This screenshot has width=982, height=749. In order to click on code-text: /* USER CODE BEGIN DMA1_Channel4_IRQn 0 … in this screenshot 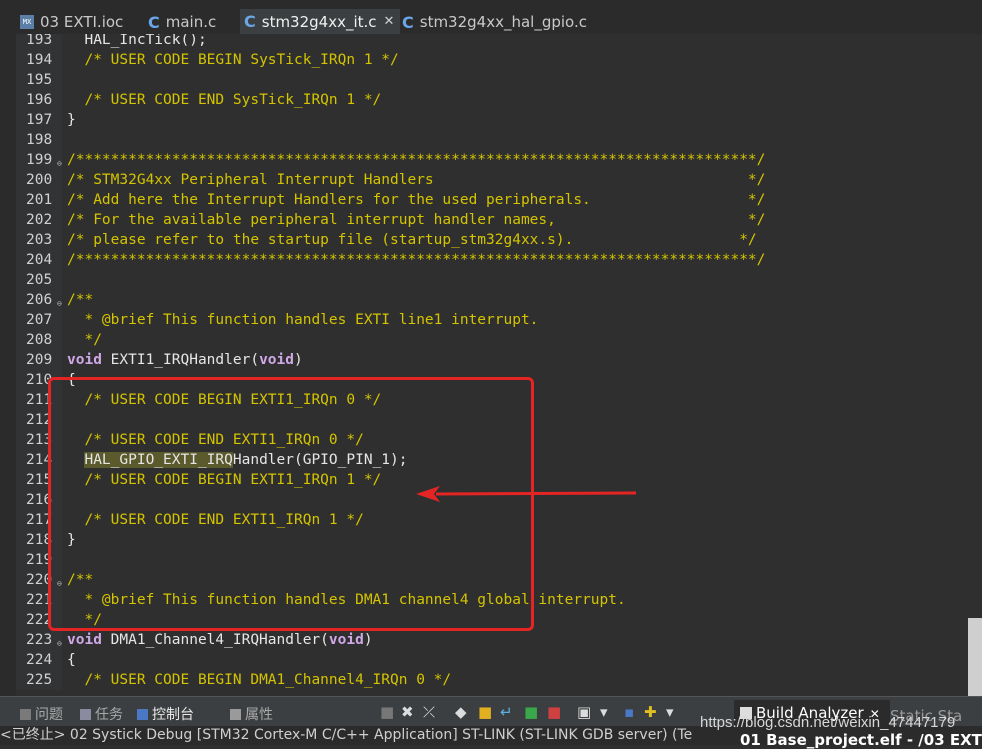, I will do `click(268, 680)`.